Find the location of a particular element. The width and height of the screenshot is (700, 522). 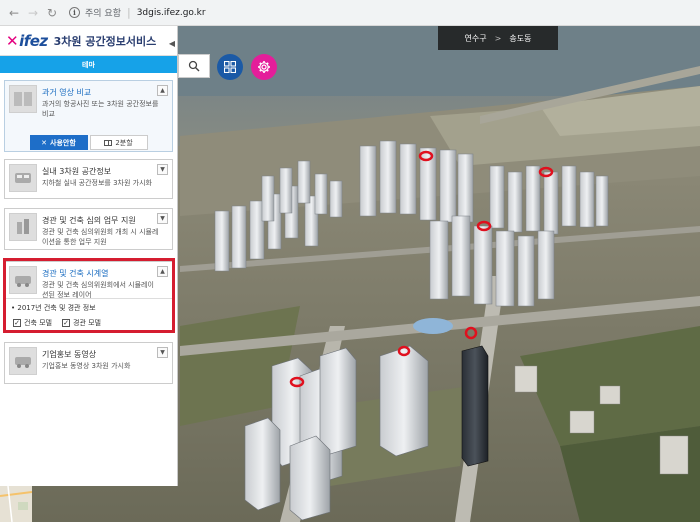

layer-grid-button is located at coordinates (230, 67).